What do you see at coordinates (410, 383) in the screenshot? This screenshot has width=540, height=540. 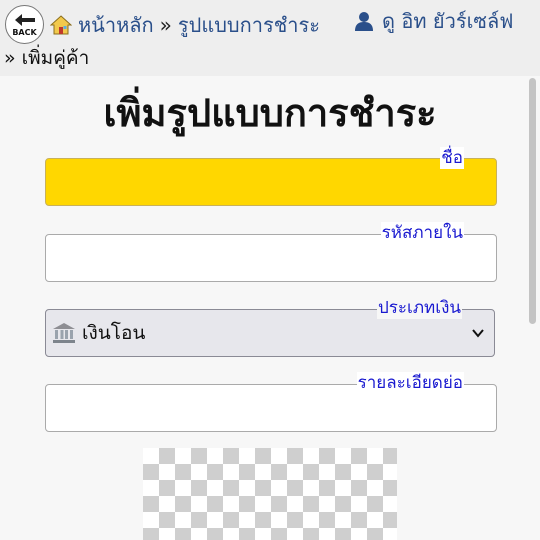 I see `short-detail-label: รายละเอียดย่อ` at bounding box center [410, 383].